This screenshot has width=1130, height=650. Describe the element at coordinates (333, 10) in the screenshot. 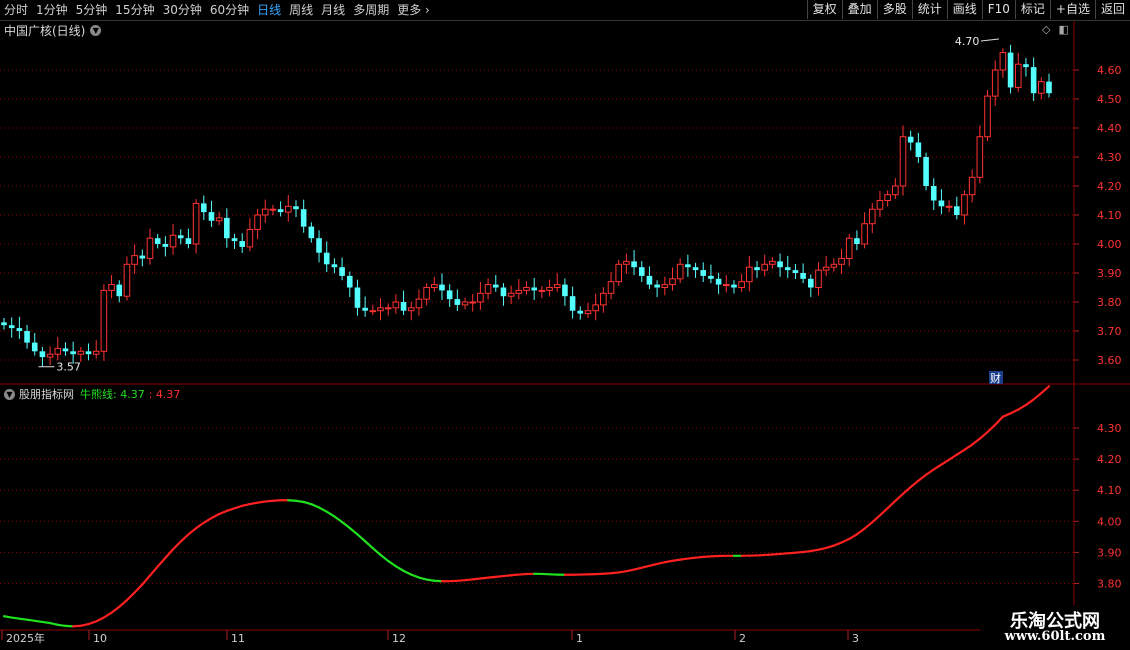

I see `period-tab-8: 月线` at that location.